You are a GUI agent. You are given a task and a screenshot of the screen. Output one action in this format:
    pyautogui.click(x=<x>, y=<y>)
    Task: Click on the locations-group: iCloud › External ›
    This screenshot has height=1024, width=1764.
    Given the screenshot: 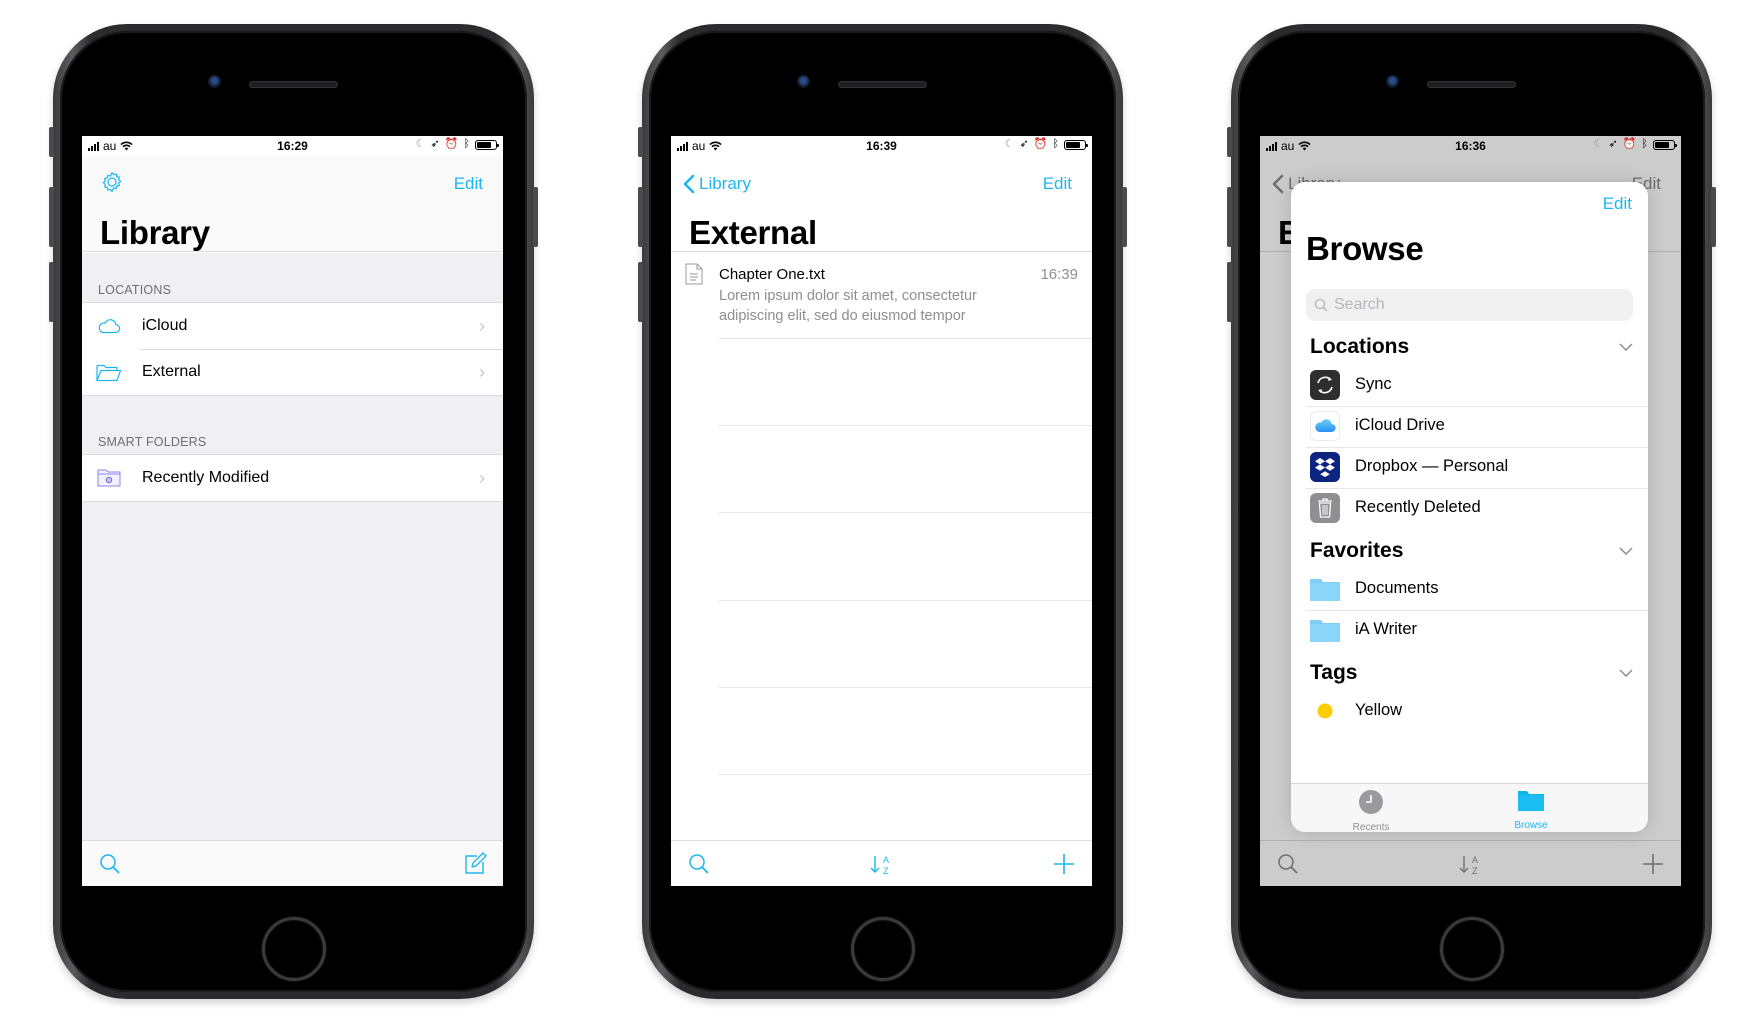 What is the action you would take?
    pyautogui.click(x=292, y=349)
    